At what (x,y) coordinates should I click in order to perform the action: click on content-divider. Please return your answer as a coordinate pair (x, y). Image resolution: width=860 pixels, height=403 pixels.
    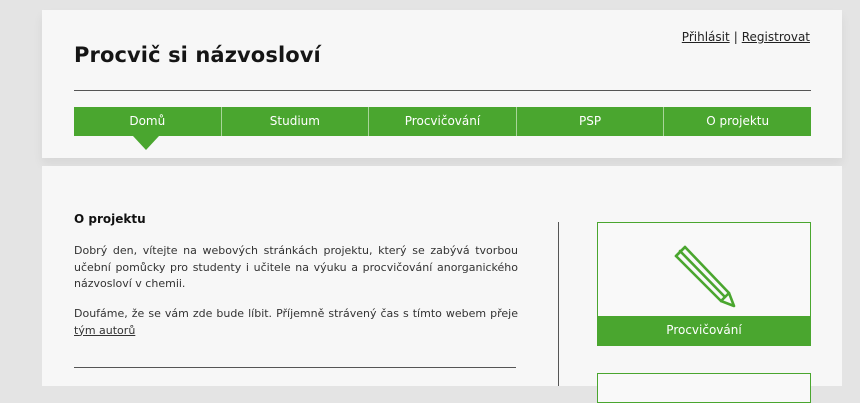
    Looking at the image, I should click on (295, 367).